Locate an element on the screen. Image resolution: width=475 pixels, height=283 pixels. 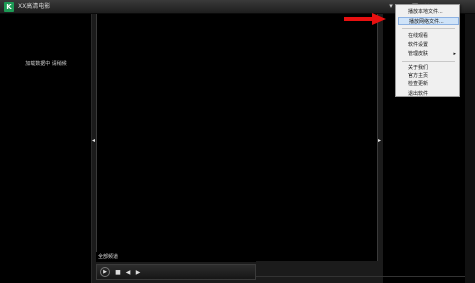
right-panel-scrollbar is located at coordinates (470, 148).